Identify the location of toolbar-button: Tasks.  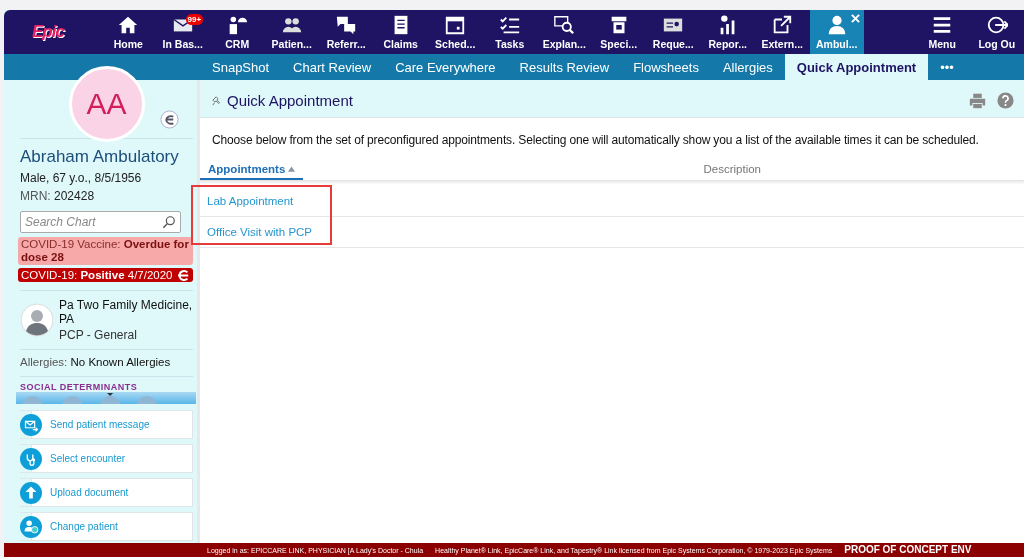
(509, 32).